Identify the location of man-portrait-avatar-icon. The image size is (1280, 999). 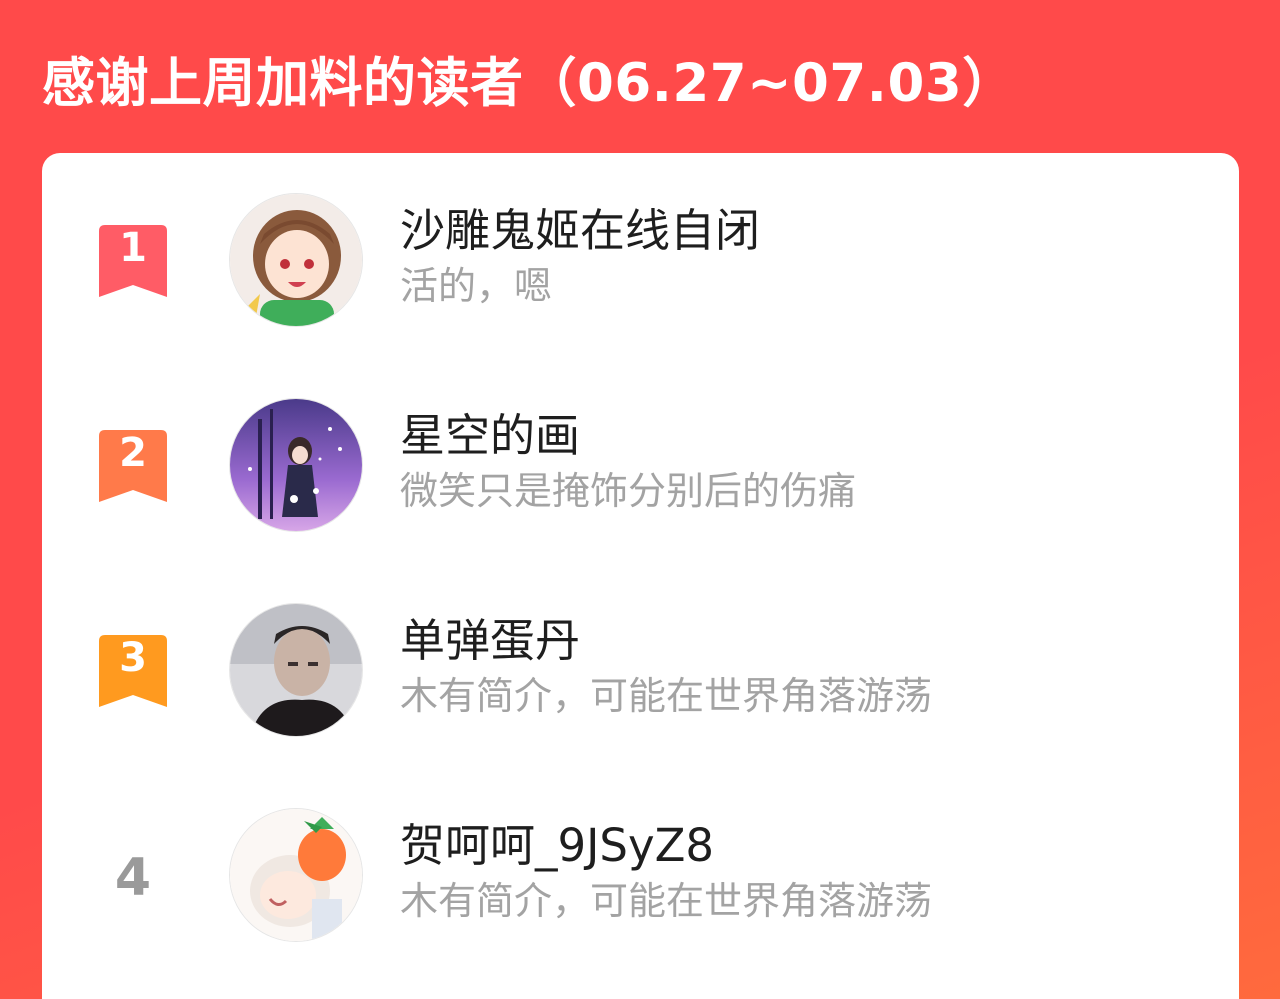
(296, 670).